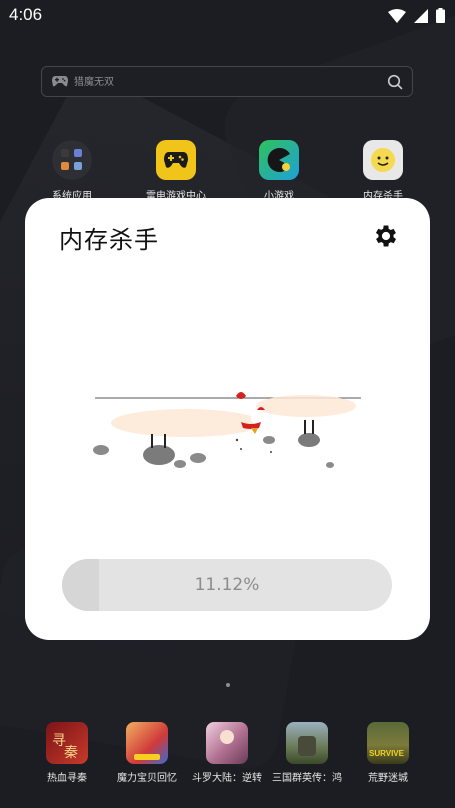  Describe the element at coordinates (72, 160) in the screenshot. I see `system-apps-folder-icon` at that location.